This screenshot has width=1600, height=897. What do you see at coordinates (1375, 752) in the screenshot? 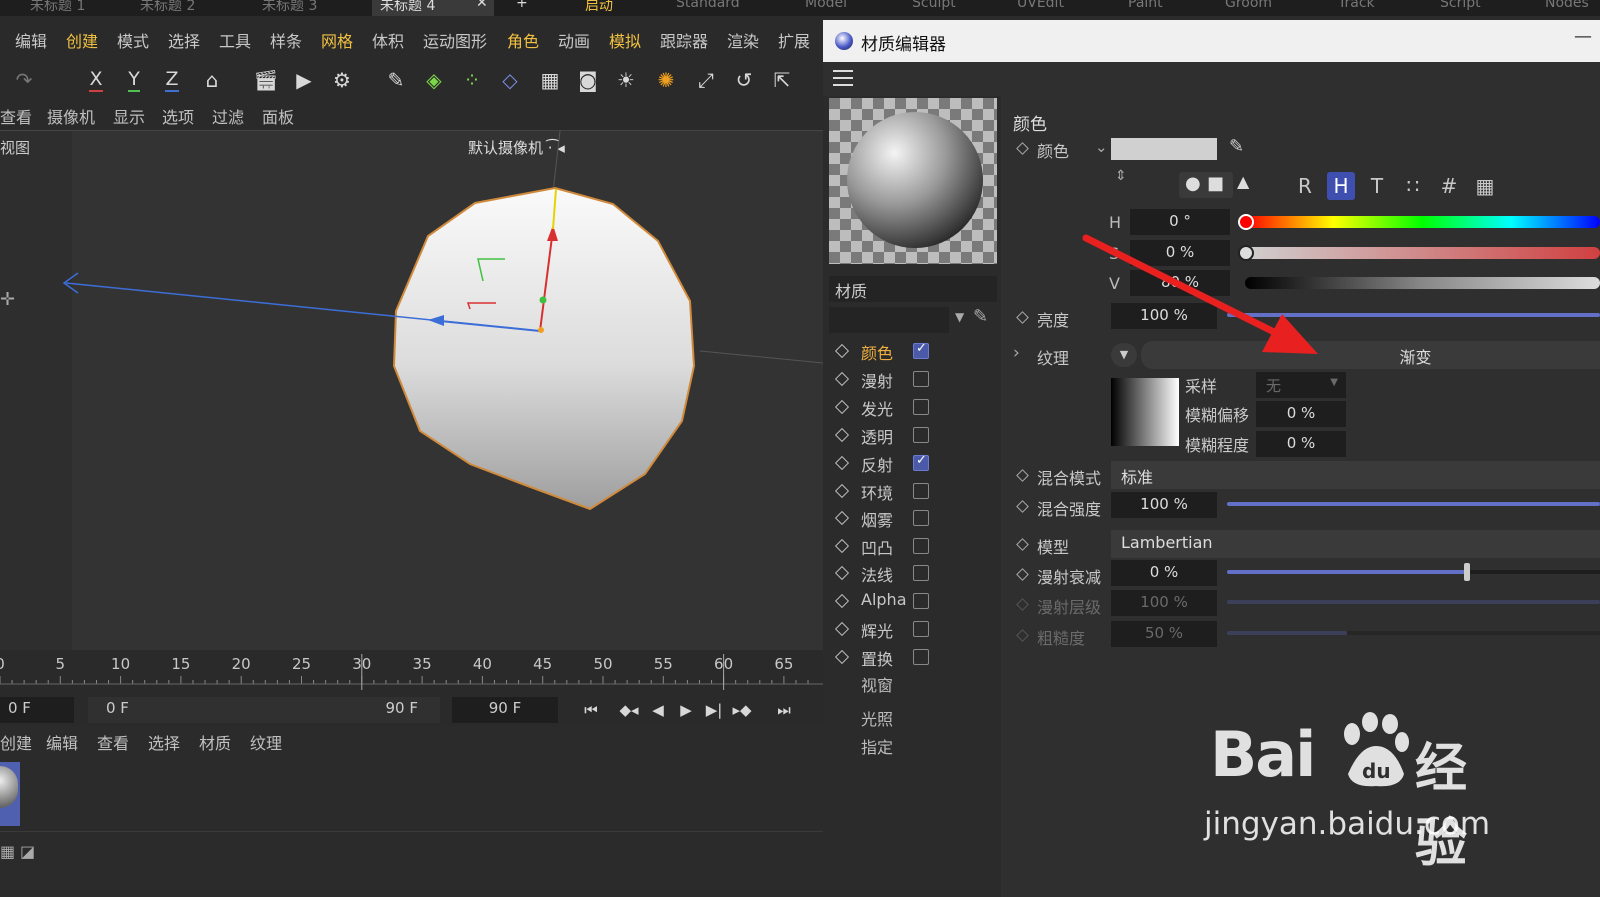
I see `baidu-paw-logo: du` at bounding box center [1375, 752].